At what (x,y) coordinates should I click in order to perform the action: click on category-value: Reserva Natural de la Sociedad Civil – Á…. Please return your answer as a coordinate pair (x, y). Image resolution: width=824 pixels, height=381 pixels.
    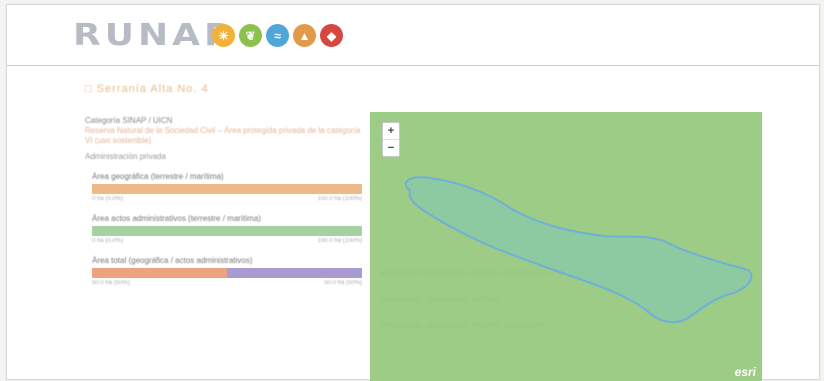
    Looking at the image, I should click on (223, 135).